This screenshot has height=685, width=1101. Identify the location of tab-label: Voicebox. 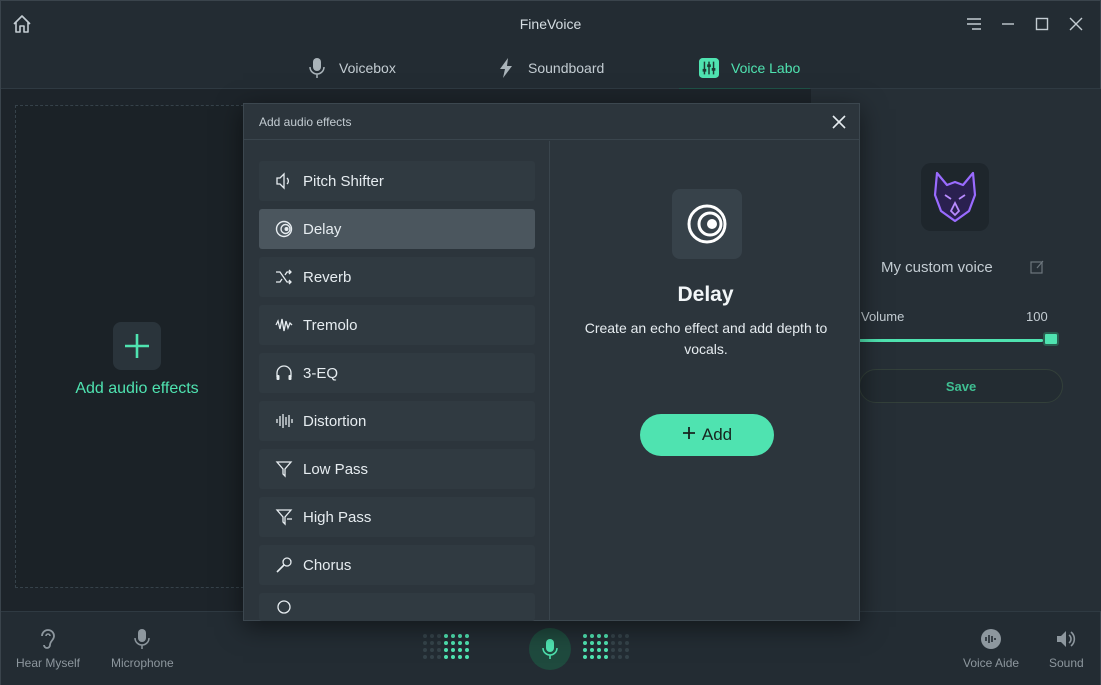
(367, 68).